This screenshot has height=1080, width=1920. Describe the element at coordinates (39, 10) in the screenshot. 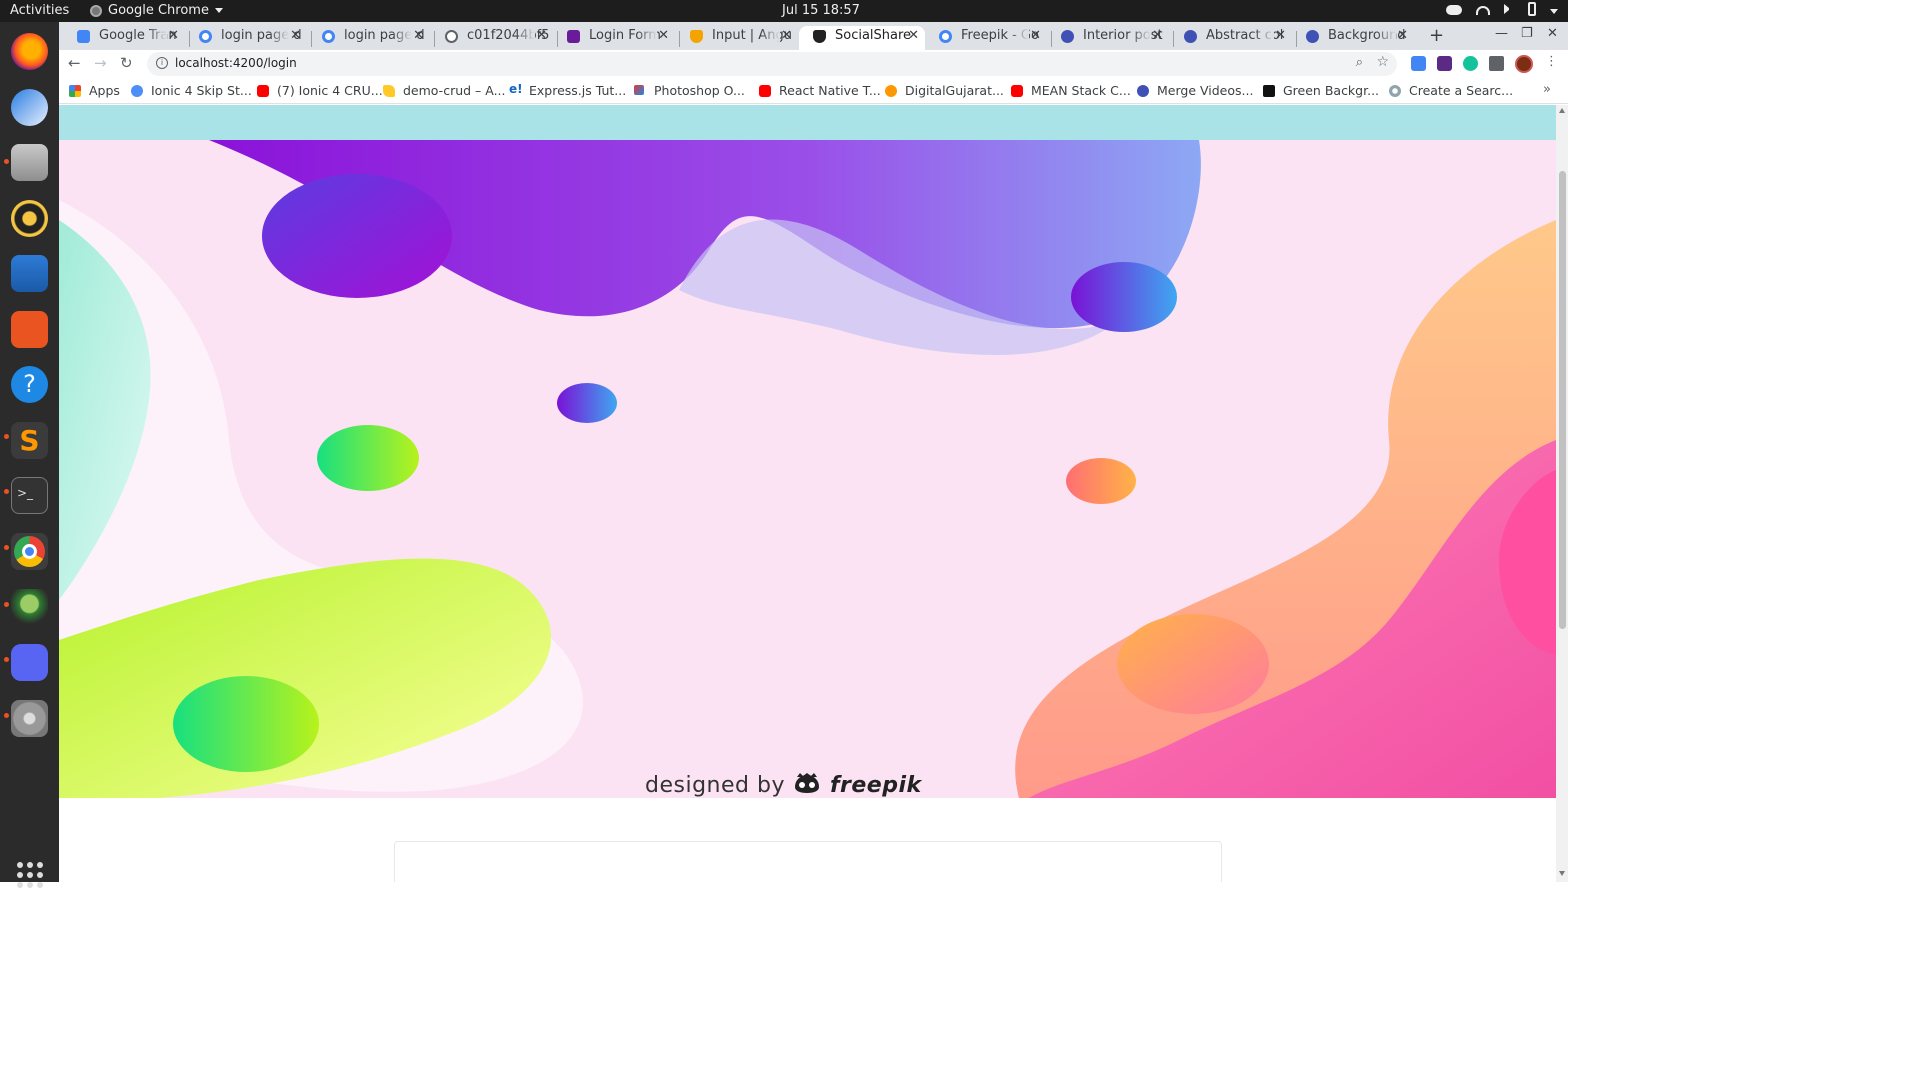

I see `activities-button: Activities` at that location.